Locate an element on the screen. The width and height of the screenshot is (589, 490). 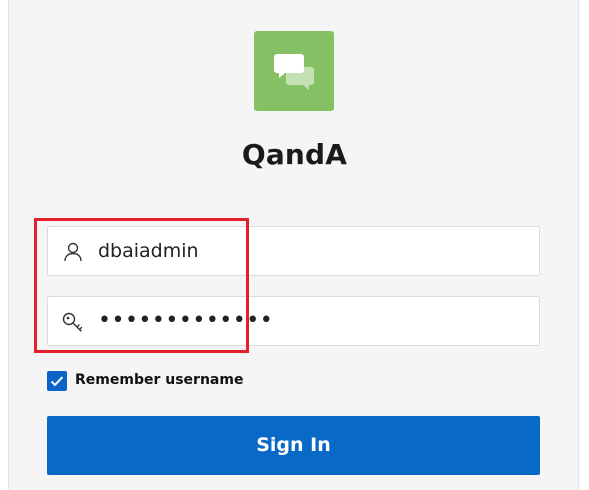
key-icon is located at coordinates (72, 322).